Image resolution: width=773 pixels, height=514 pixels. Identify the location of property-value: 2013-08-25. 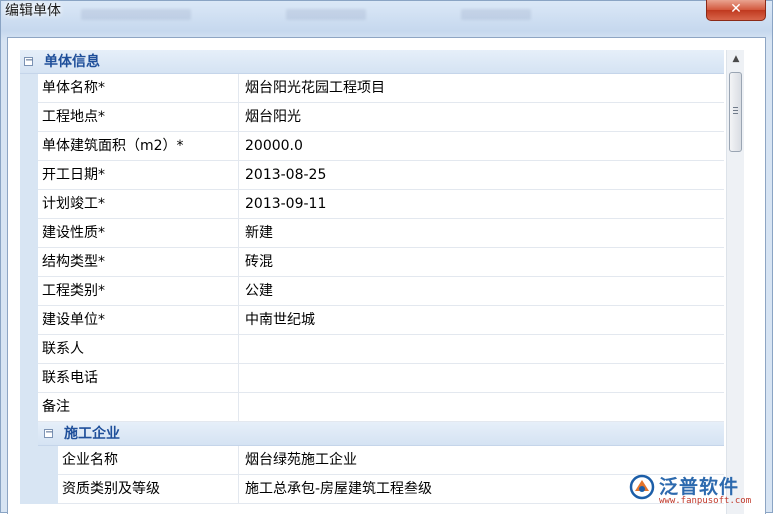
(481, 175).